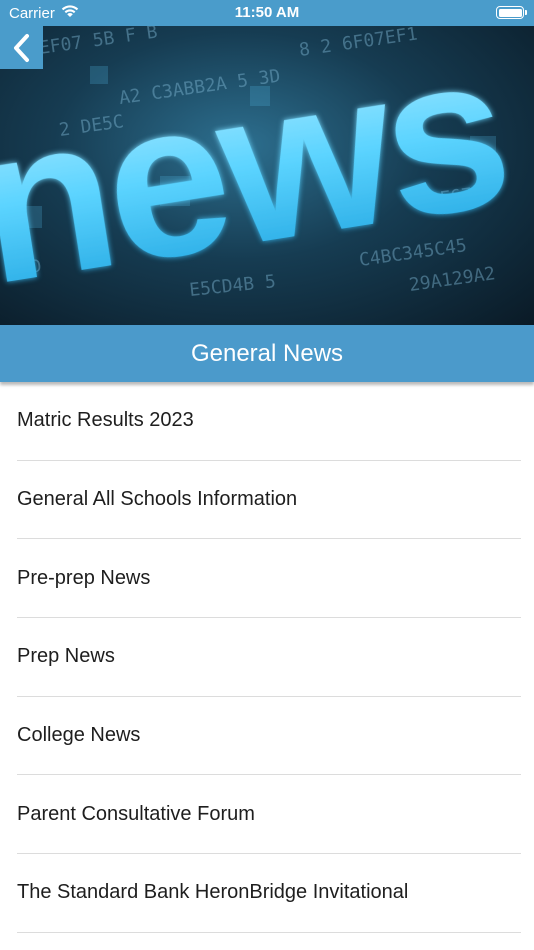  I want to click on list-item: General All Schools Information, so click(269, 500).